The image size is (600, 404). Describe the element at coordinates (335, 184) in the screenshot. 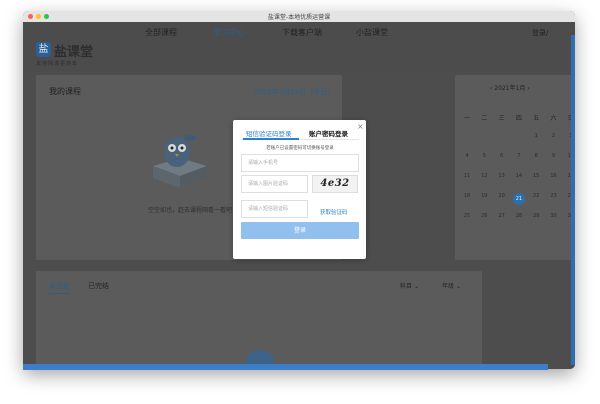

I see `captcha-image: 4e32` at that location.